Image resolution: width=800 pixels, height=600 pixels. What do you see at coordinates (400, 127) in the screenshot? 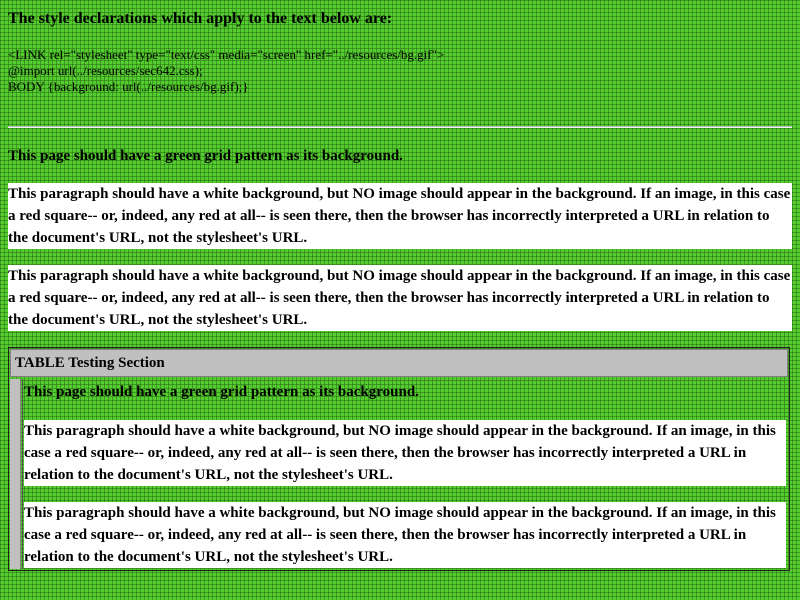
I see `horizontal-rule` at bounding box center [400, 127].